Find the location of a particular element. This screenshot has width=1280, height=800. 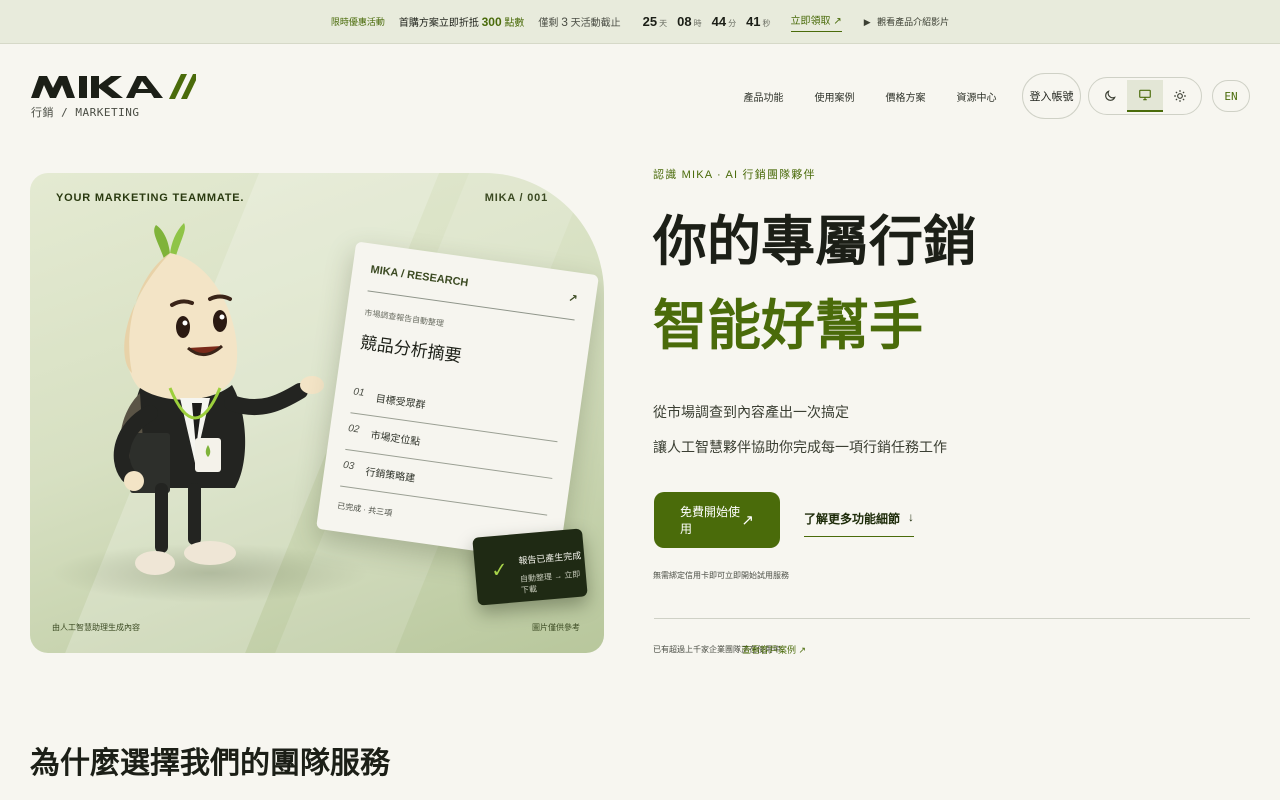

card-kicker-left: YOUR MARKETING TEAMMATE. is located at coordinates (150, 198).